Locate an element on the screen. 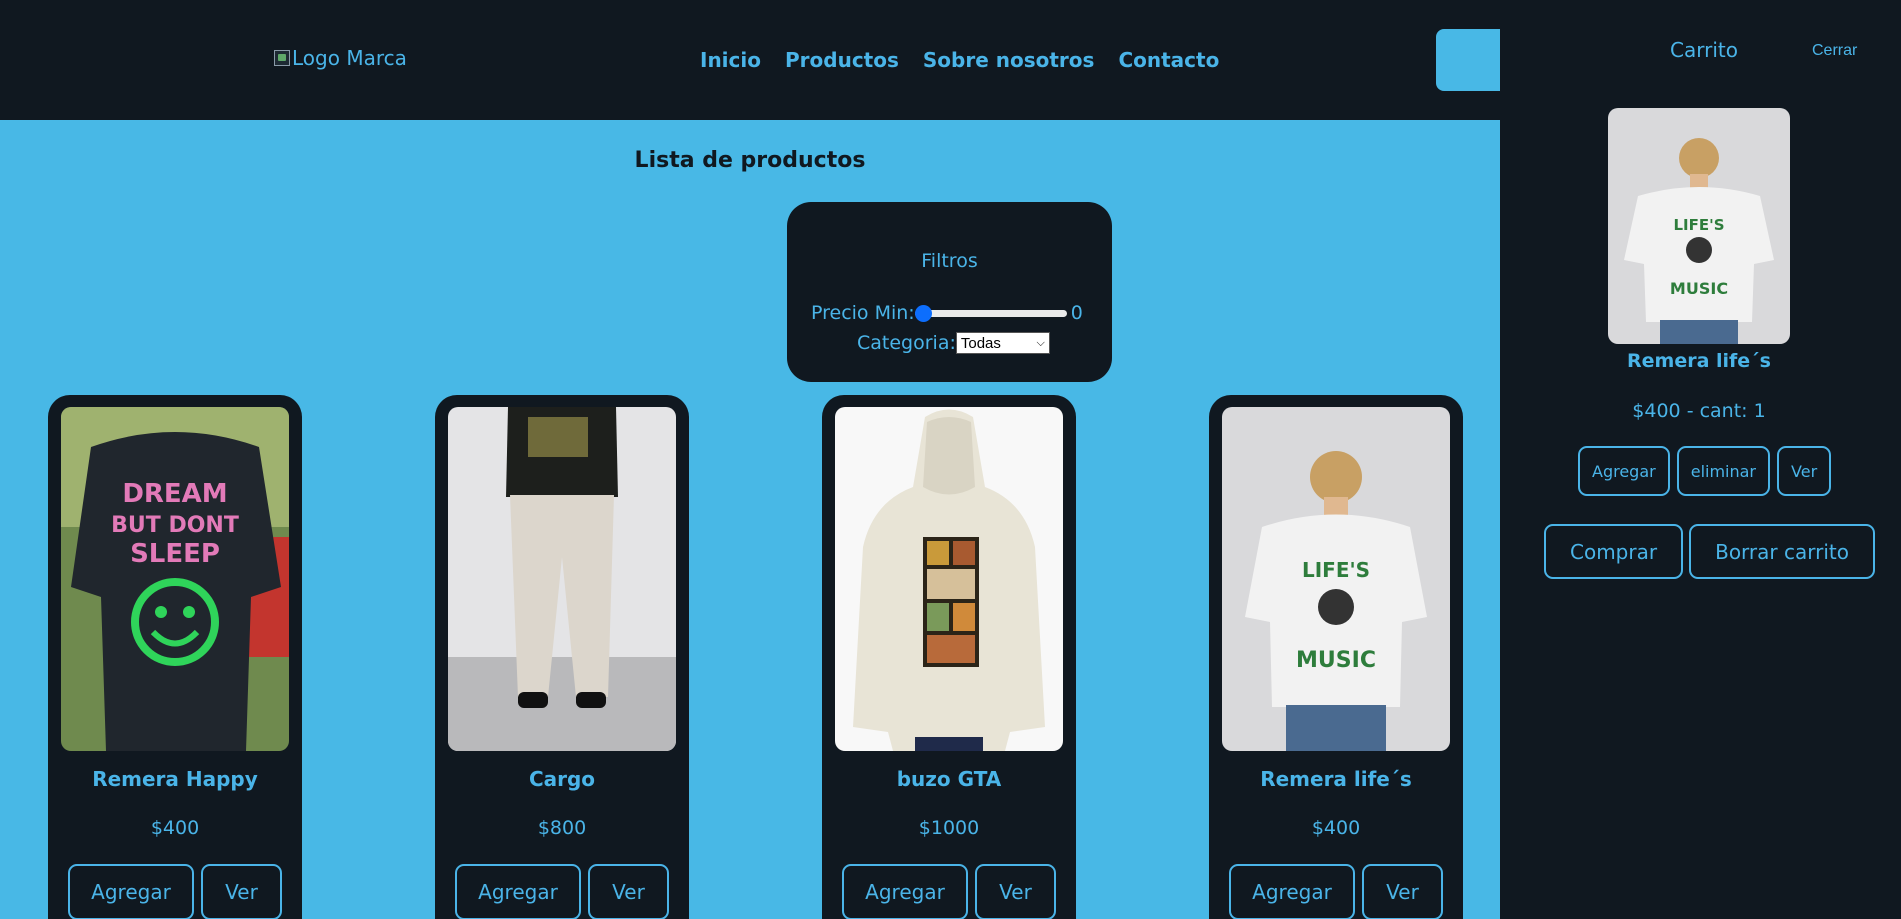  cart-item-remove-button: eliminar is located at coordinates (1723, 471).